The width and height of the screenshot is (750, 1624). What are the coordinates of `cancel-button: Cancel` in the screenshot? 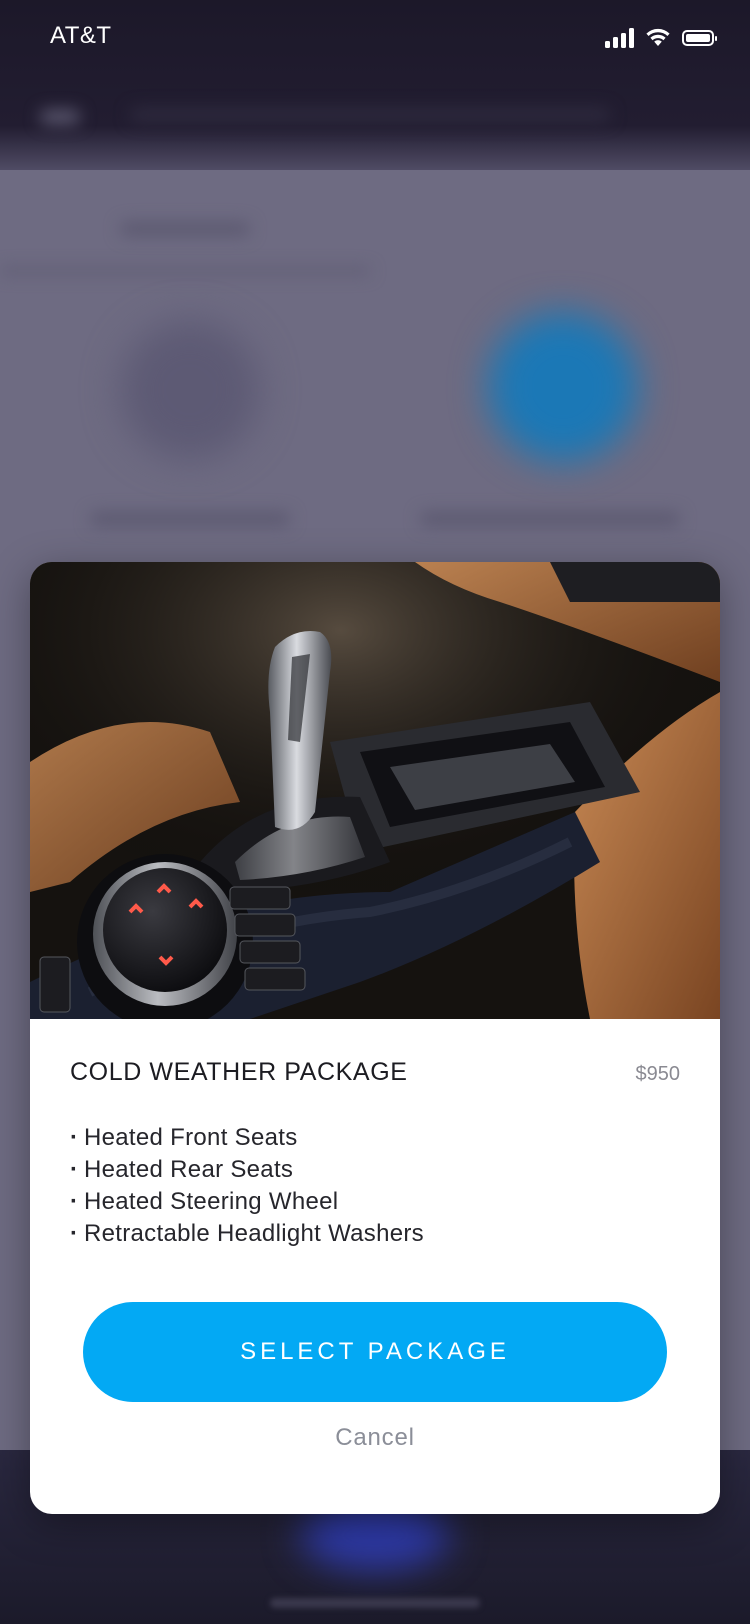 It's located at (375, 1438).